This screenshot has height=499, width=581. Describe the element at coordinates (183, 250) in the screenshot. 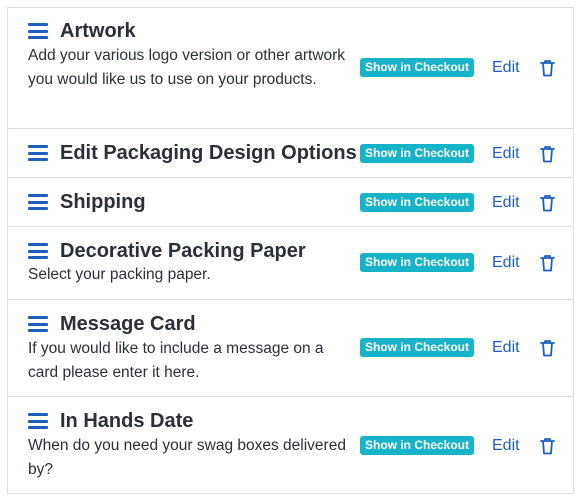

I see `item-title: Decorative Packing Paper` at that location.